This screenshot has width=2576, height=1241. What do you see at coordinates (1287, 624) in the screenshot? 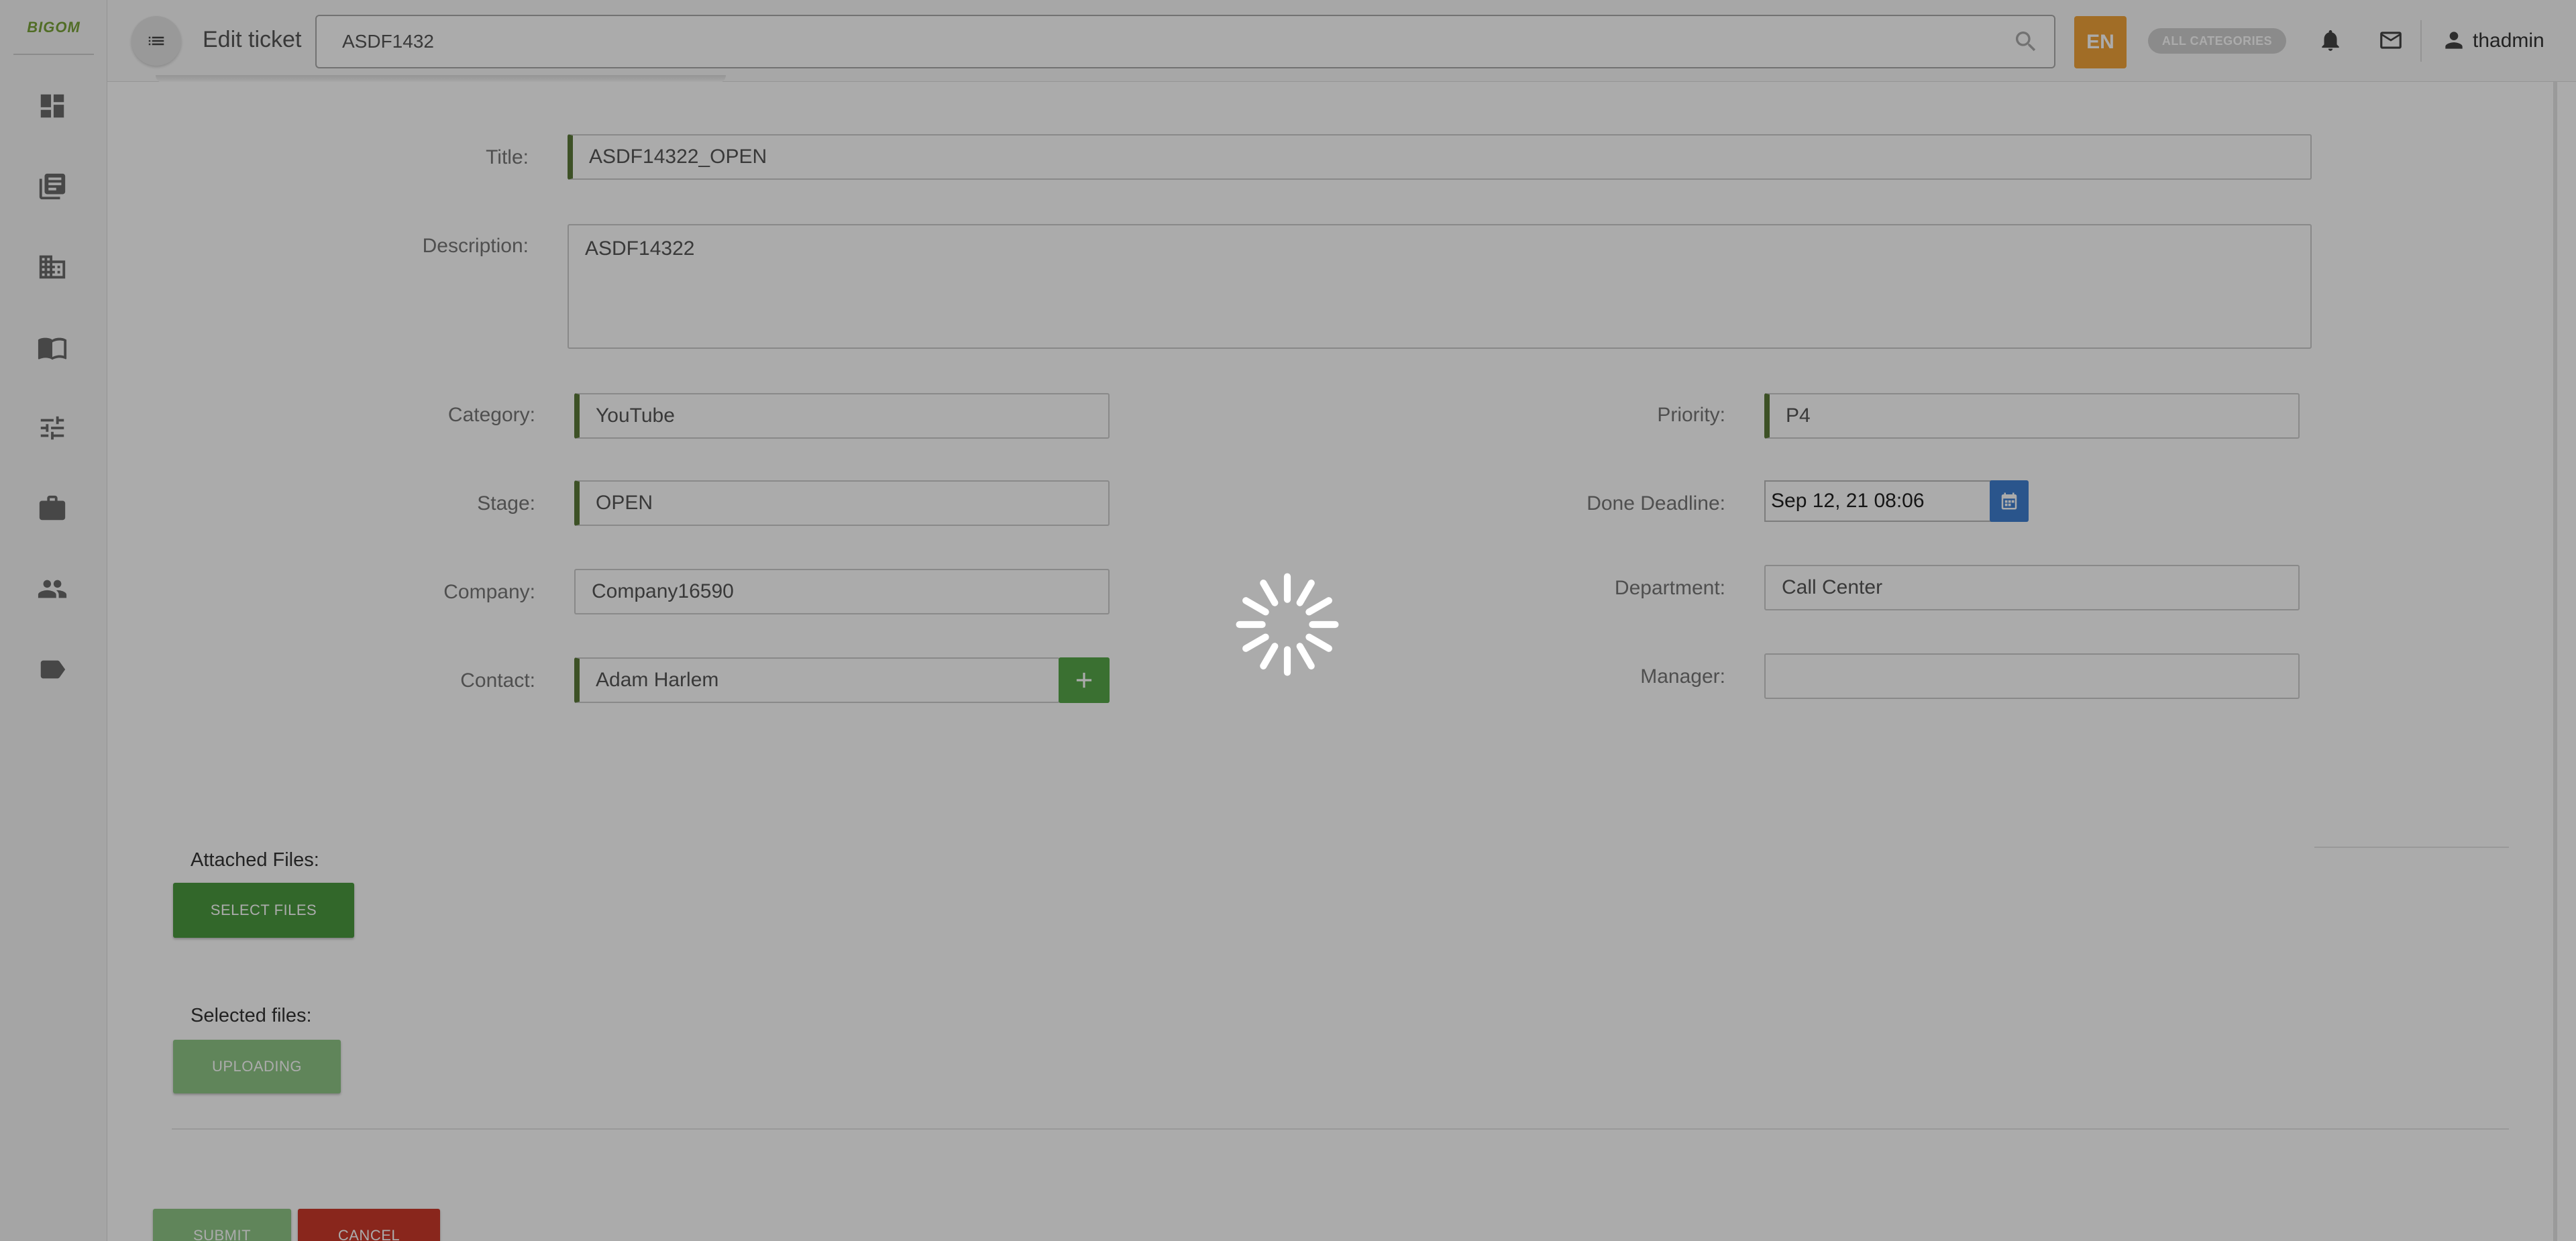
I see `loading-spinner-icon` at bounding box center [1287, 624].